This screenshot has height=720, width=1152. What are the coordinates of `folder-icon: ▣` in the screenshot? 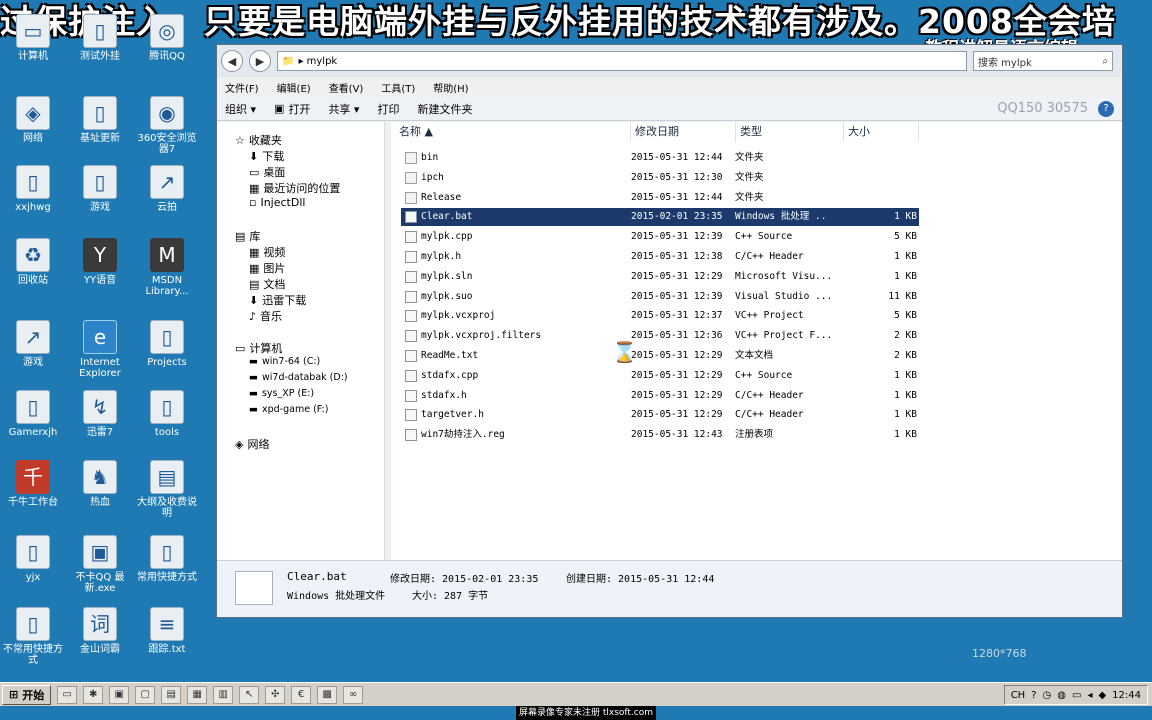 It's located at (119, 694).